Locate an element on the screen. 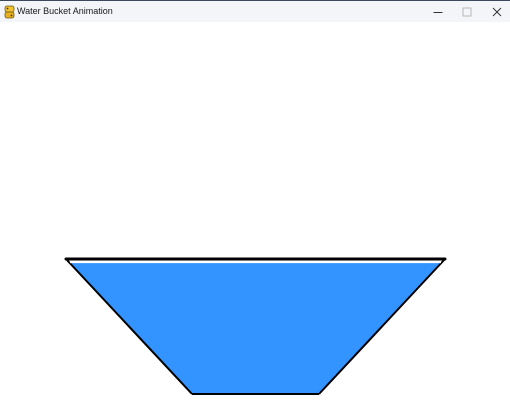 The width and height of the screenshot is (510, 406). maximize-icon is located at coordinates (467, 12).